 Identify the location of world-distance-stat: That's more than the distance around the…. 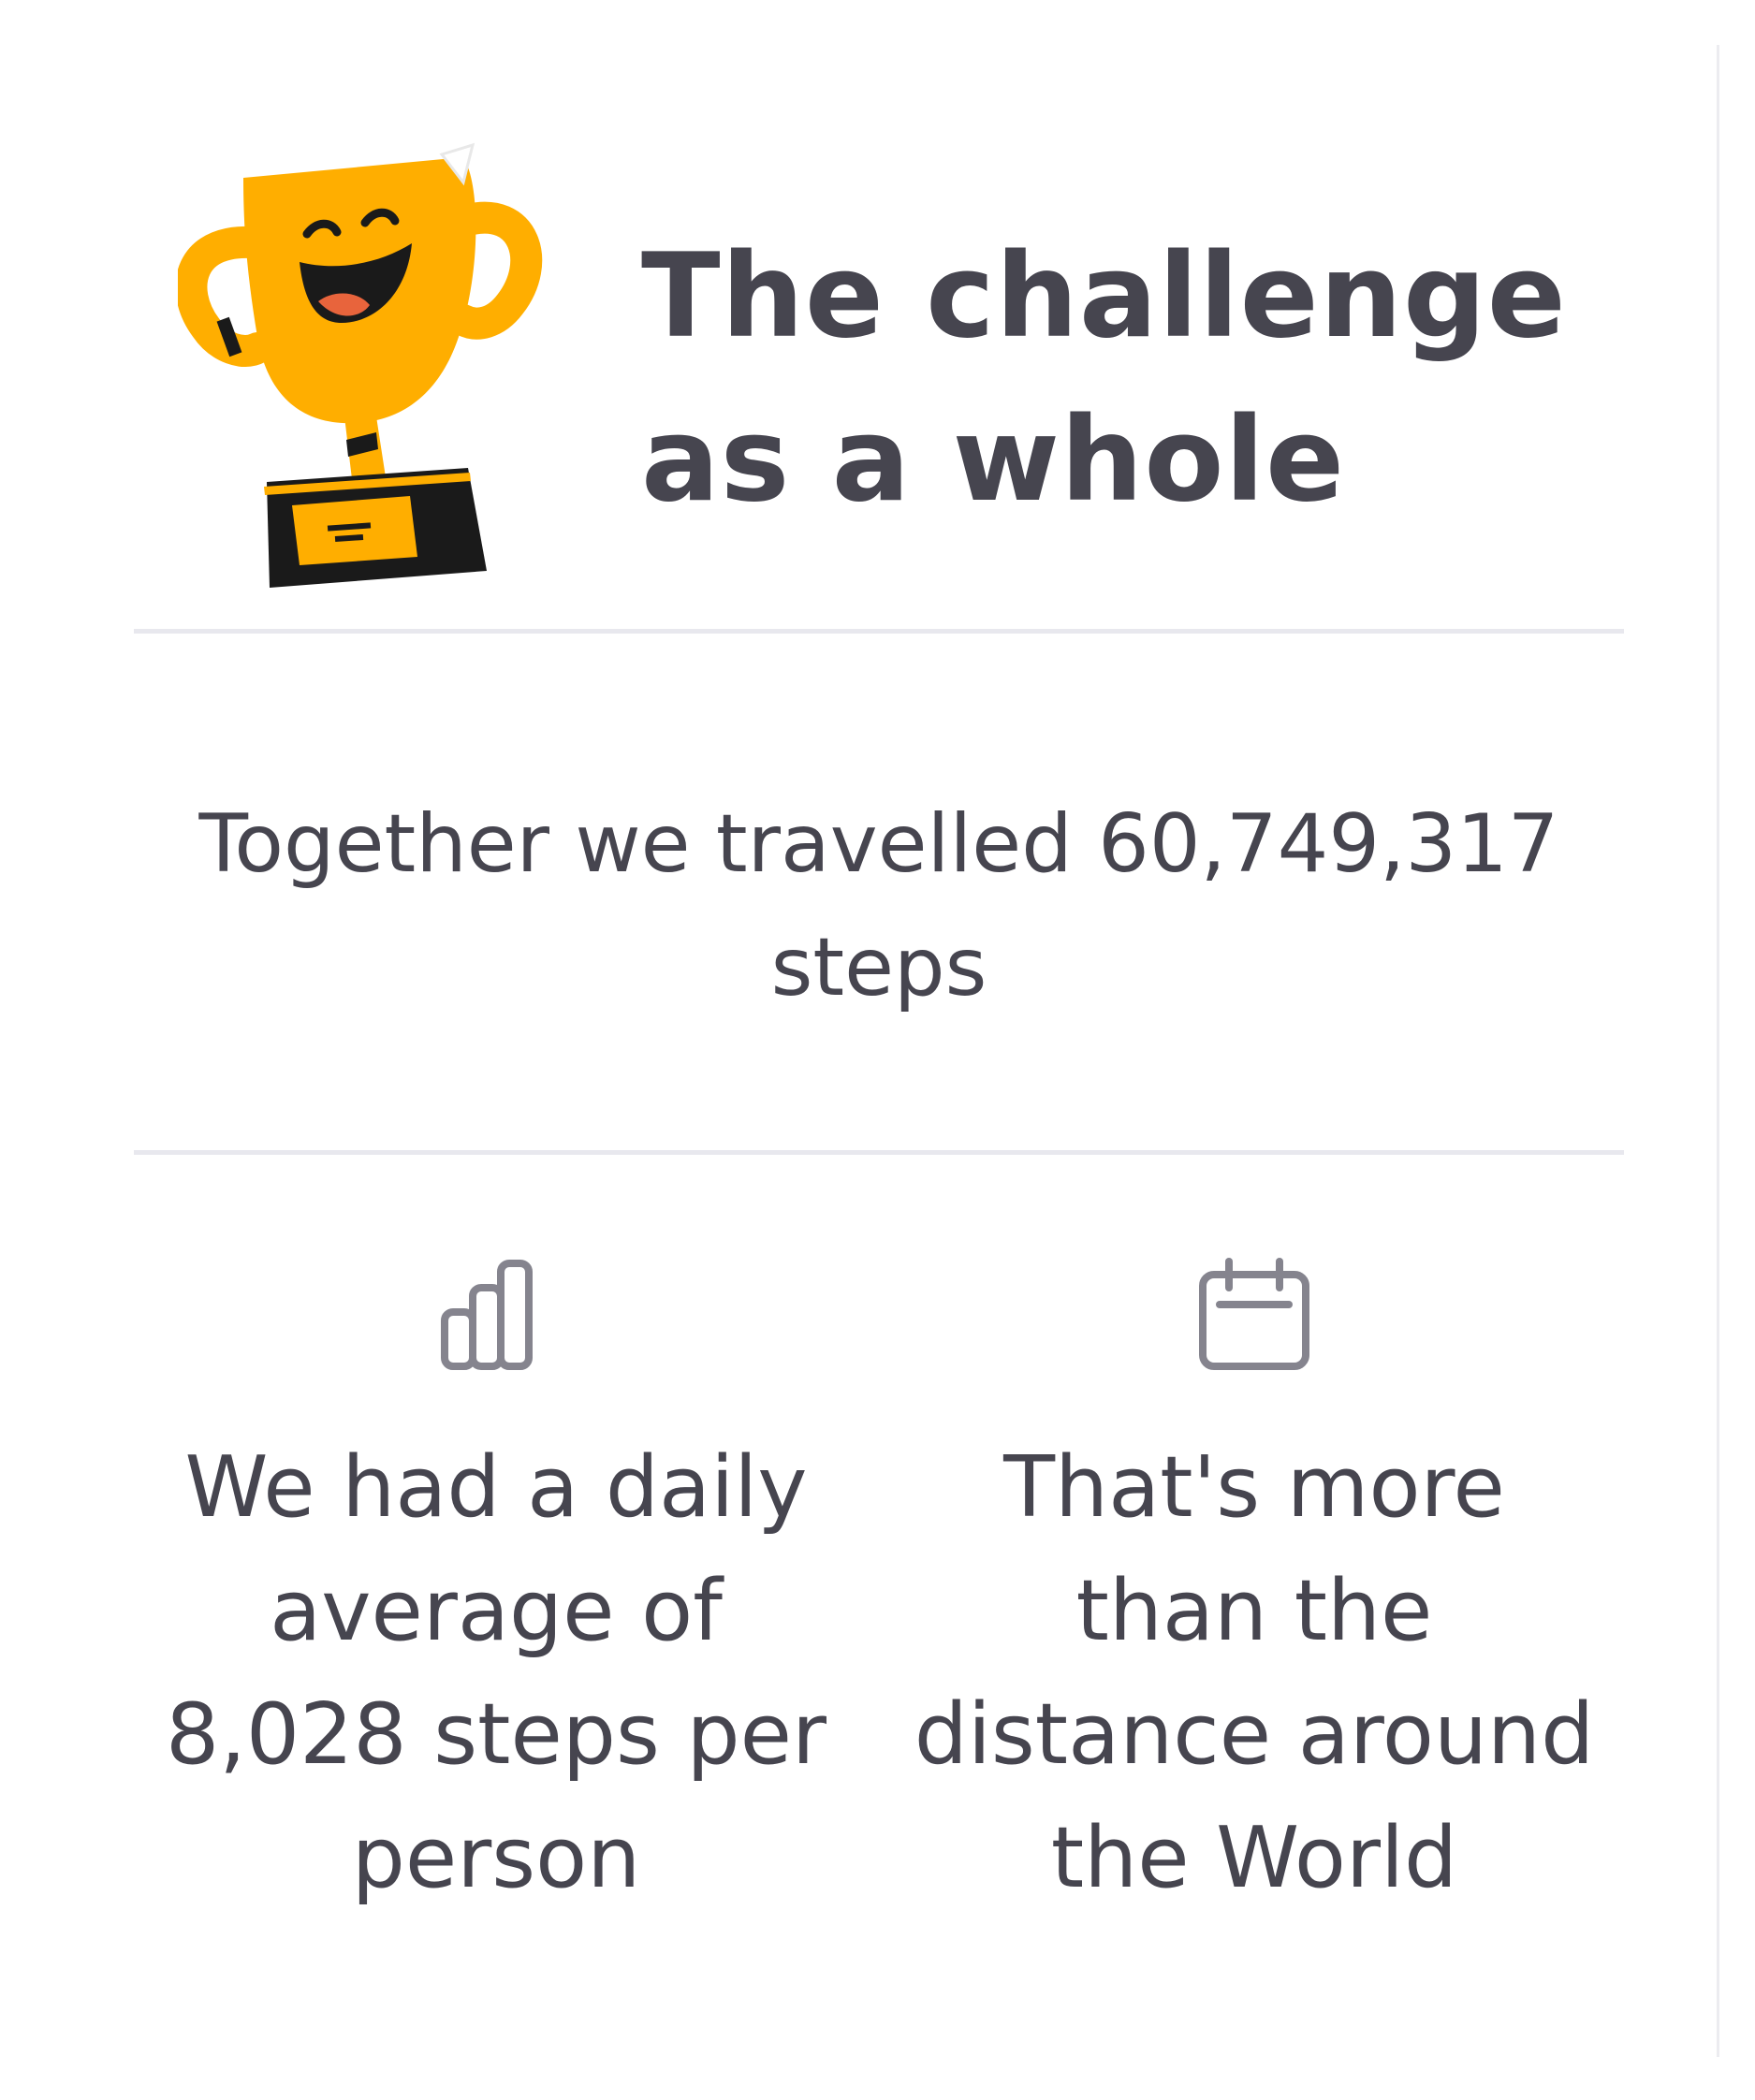
(1255, 1588).